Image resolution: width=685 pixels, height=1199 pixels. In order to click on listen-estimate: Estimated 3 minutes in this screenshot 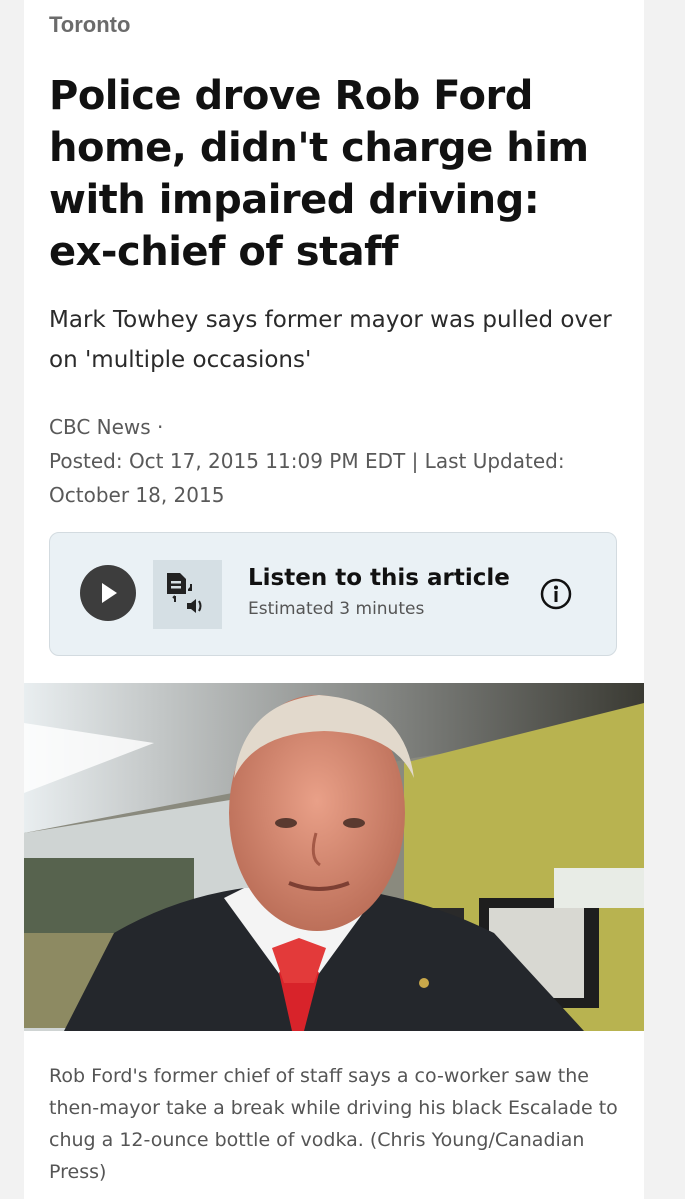, I will do `click(336, 609)`.